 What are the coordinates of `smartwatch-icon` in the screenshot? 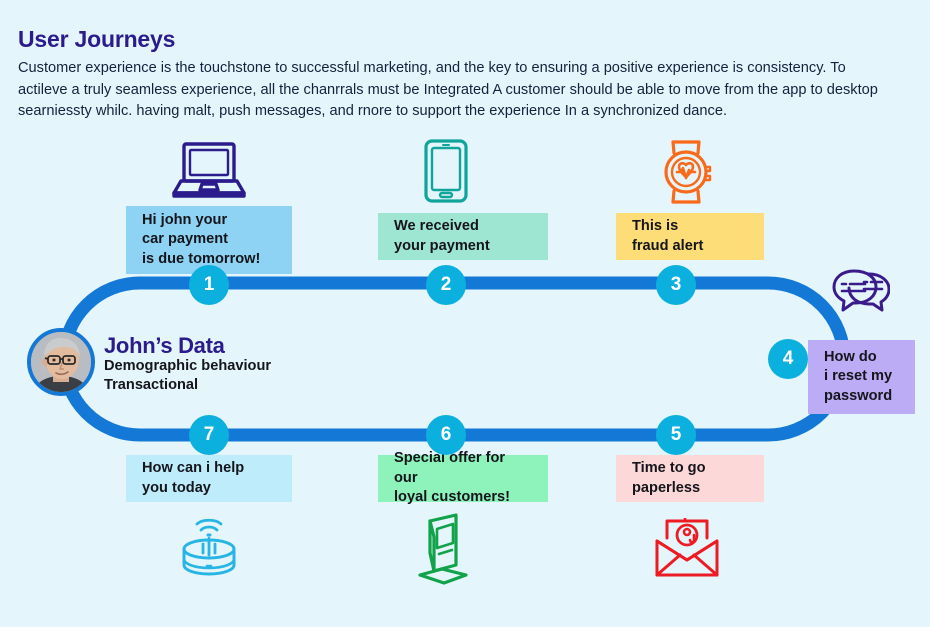 It's located at (686, 174).